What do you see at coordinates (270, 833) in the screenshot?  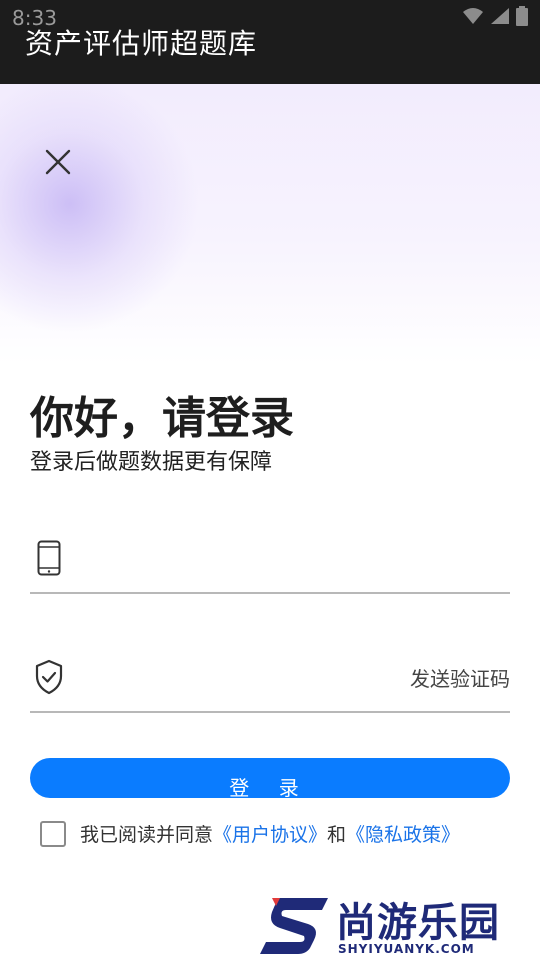 I see `user-agreement-link: 《用户协议》` at bounding box center [270, 833].